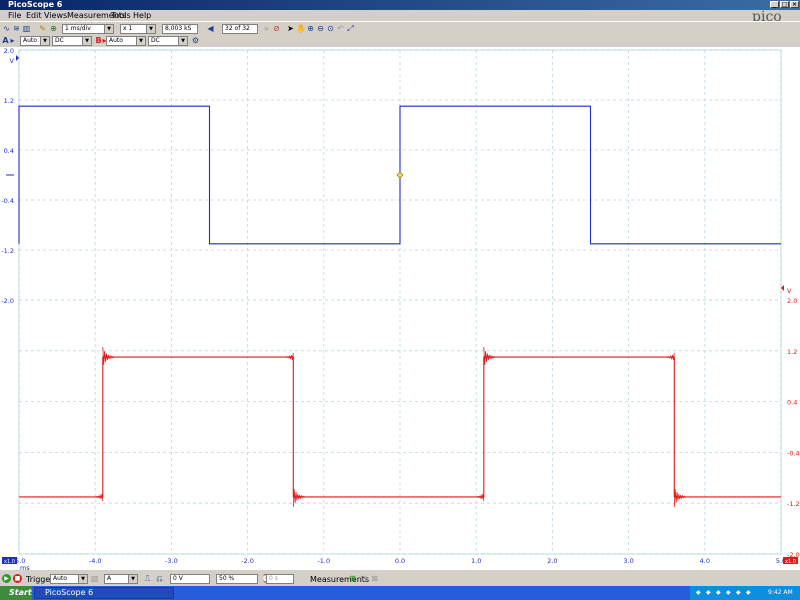 The image size is (800, 600). Describe the element at coordinates (35, 4) in the screenshot. I see `window-title: PicoScope 6` at that location.